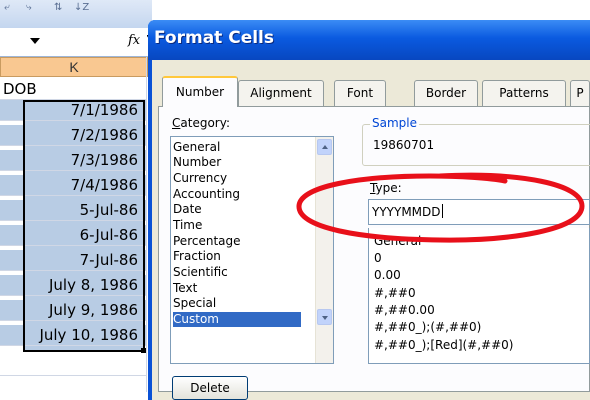 This screenshot has height=400, width=590. What do you see at coordinates (146, 224) in the screenshot?
I see `gridline` at bounding box center [146, 224].